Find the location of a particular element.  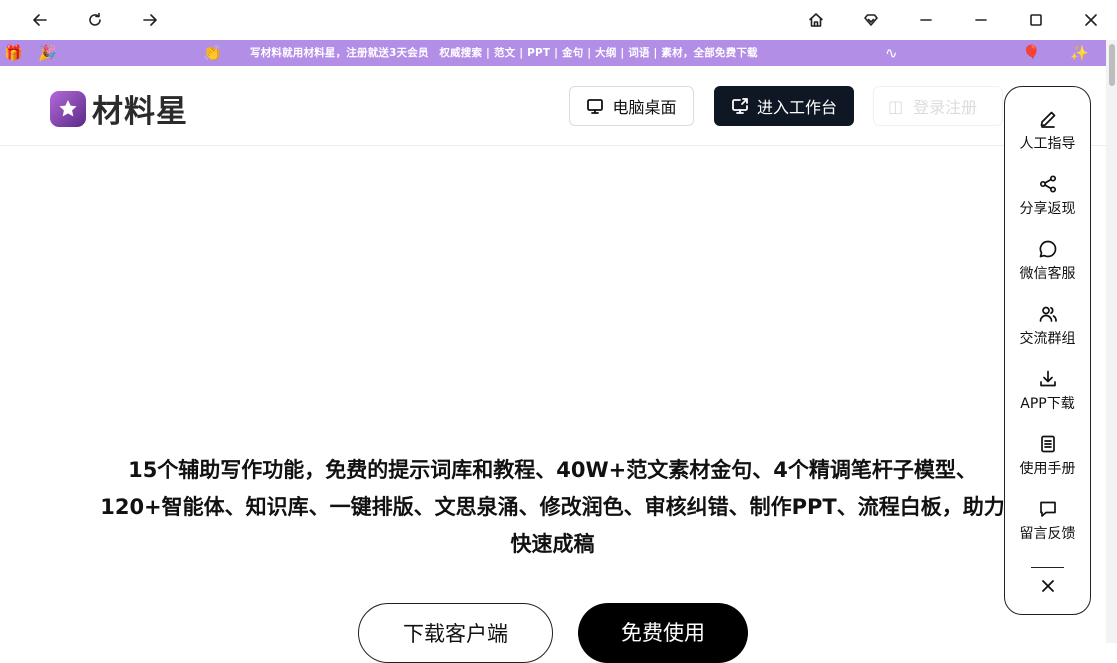

pen-icon is located at coordinates (1047, 119).